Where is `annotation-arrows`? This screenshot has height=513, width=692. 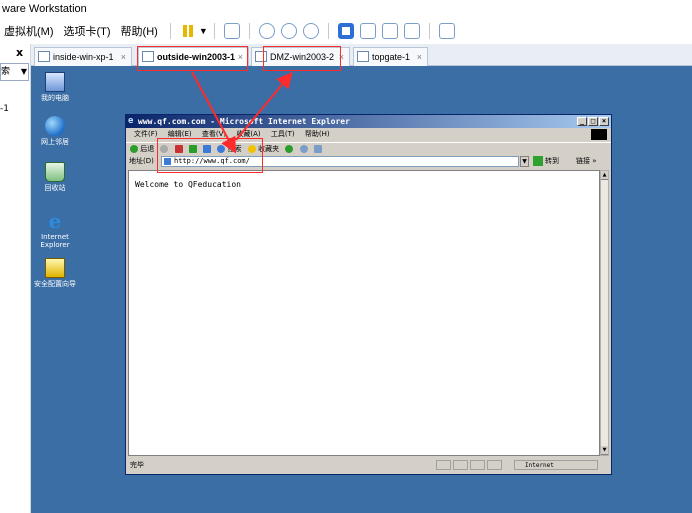
annotation-arrows is located at coordinates (242, 112).